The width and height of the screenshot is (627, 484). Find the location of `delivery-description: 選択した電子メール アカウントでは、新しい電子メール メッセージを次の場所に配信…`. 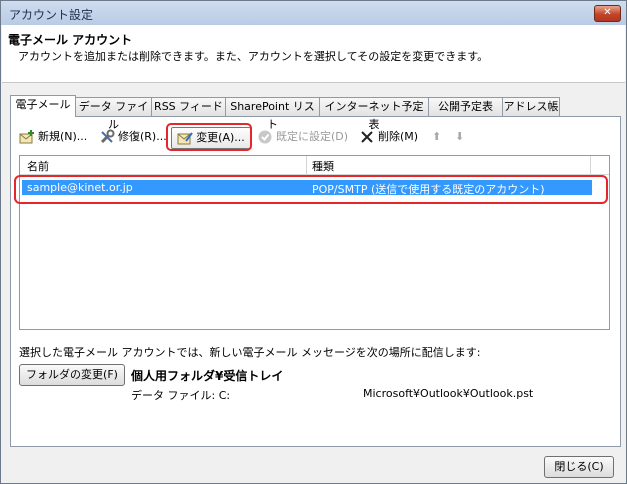

delivery-description: 選択した電子メール アカウントでは、新しい電子メール メッセージを次の場所に配信… is located at coordinates (250, 352).